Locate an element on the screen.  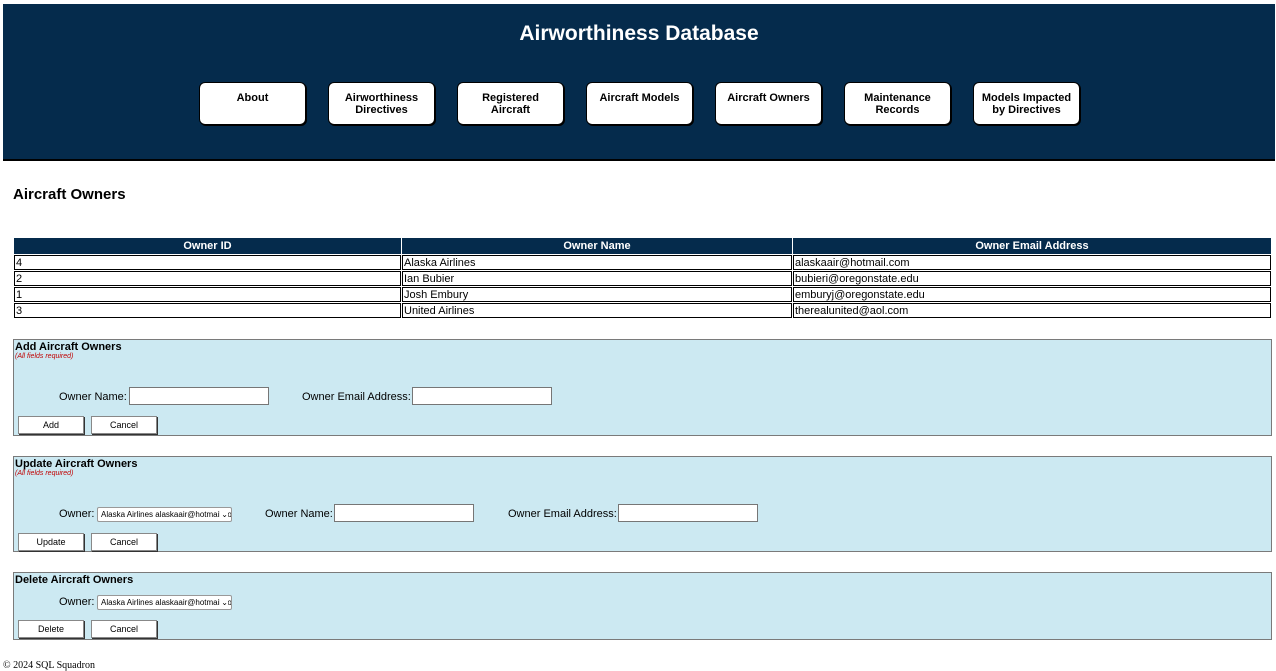
cell-owner-email: therealunited@aol.com is located at coordinates (1032, 310).